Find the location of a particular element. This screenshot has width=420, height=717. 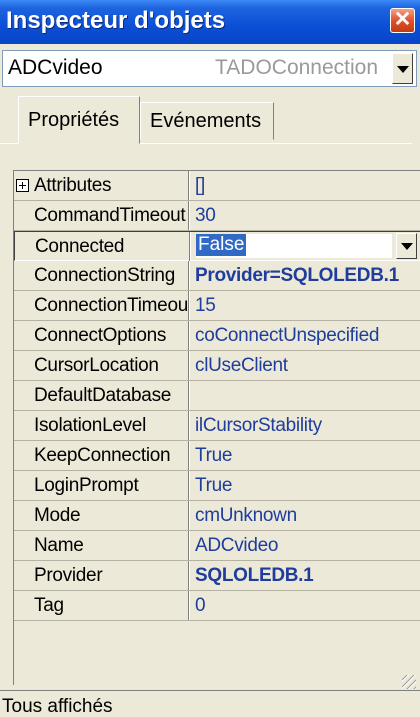

property-value: 15 is located at coordinates (307, 305).